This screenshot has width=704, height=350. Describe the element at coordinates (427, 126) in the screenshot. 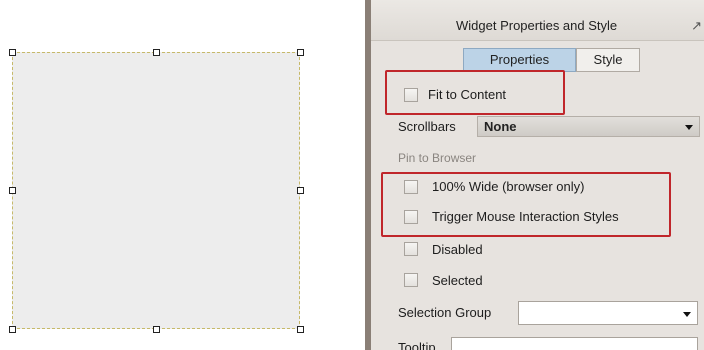

I see `scrollbars-label: Scrollbars` at that location.